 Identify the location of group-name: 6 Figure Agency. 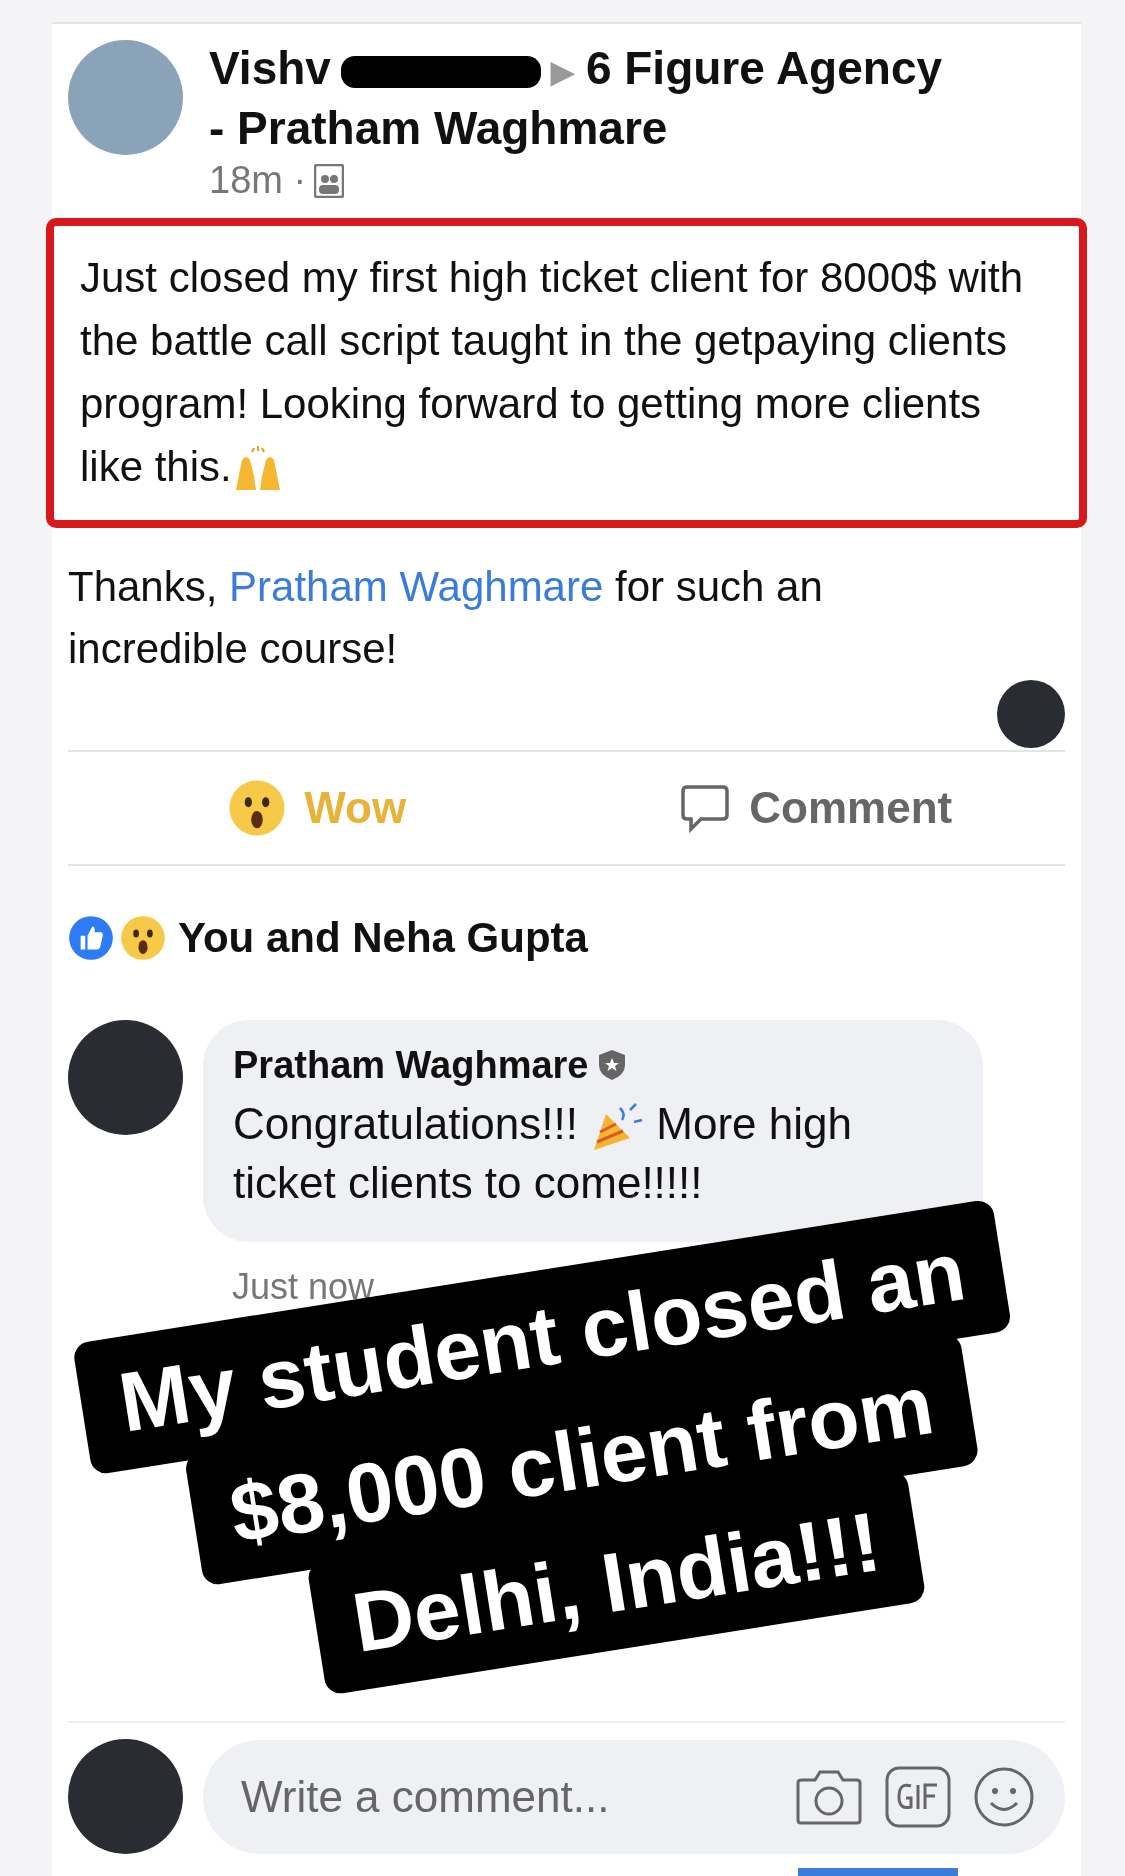
(764, 68).